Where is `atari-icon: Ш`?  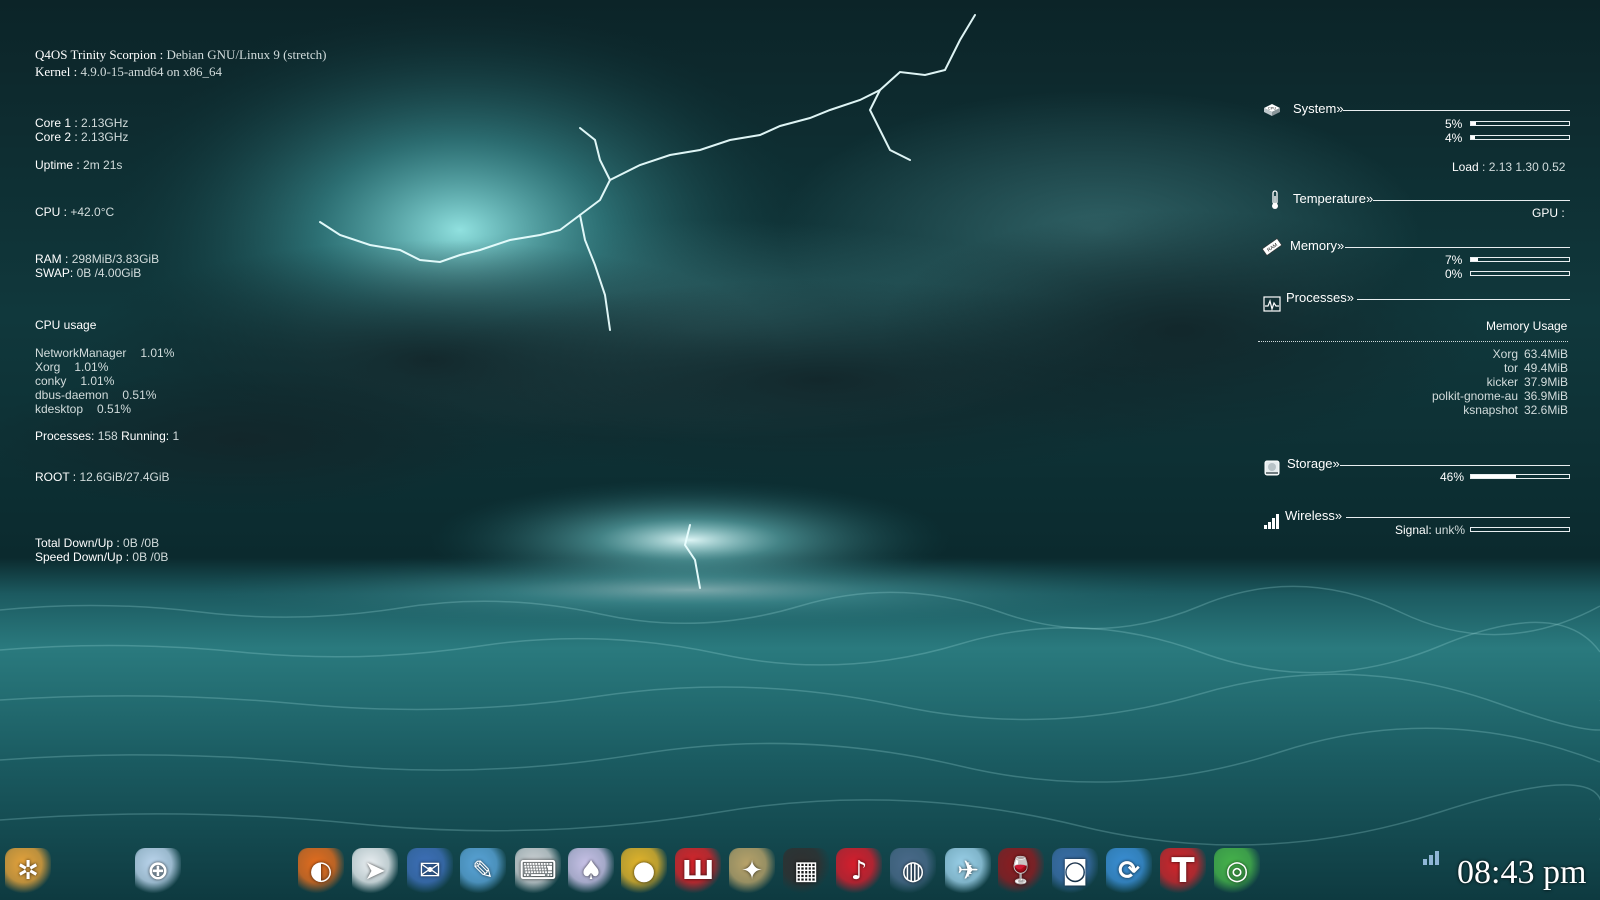 atari-icon: Ш is located at coordinates (698, 871).